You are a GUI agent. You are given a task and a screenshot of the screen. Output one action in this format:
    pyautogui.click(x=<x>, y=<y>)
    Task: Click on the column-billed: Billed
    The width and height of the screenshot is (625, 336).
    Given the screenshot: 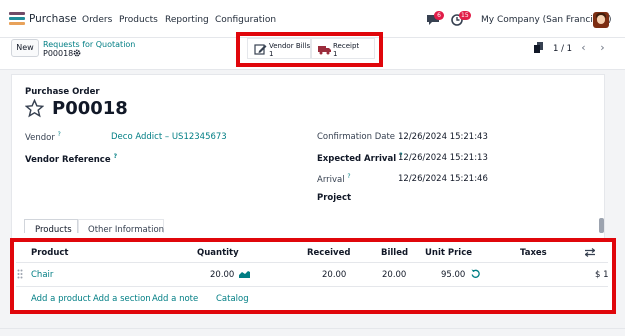 What is the action you would take?
    pyautogui.click(x=394, y=253)
    